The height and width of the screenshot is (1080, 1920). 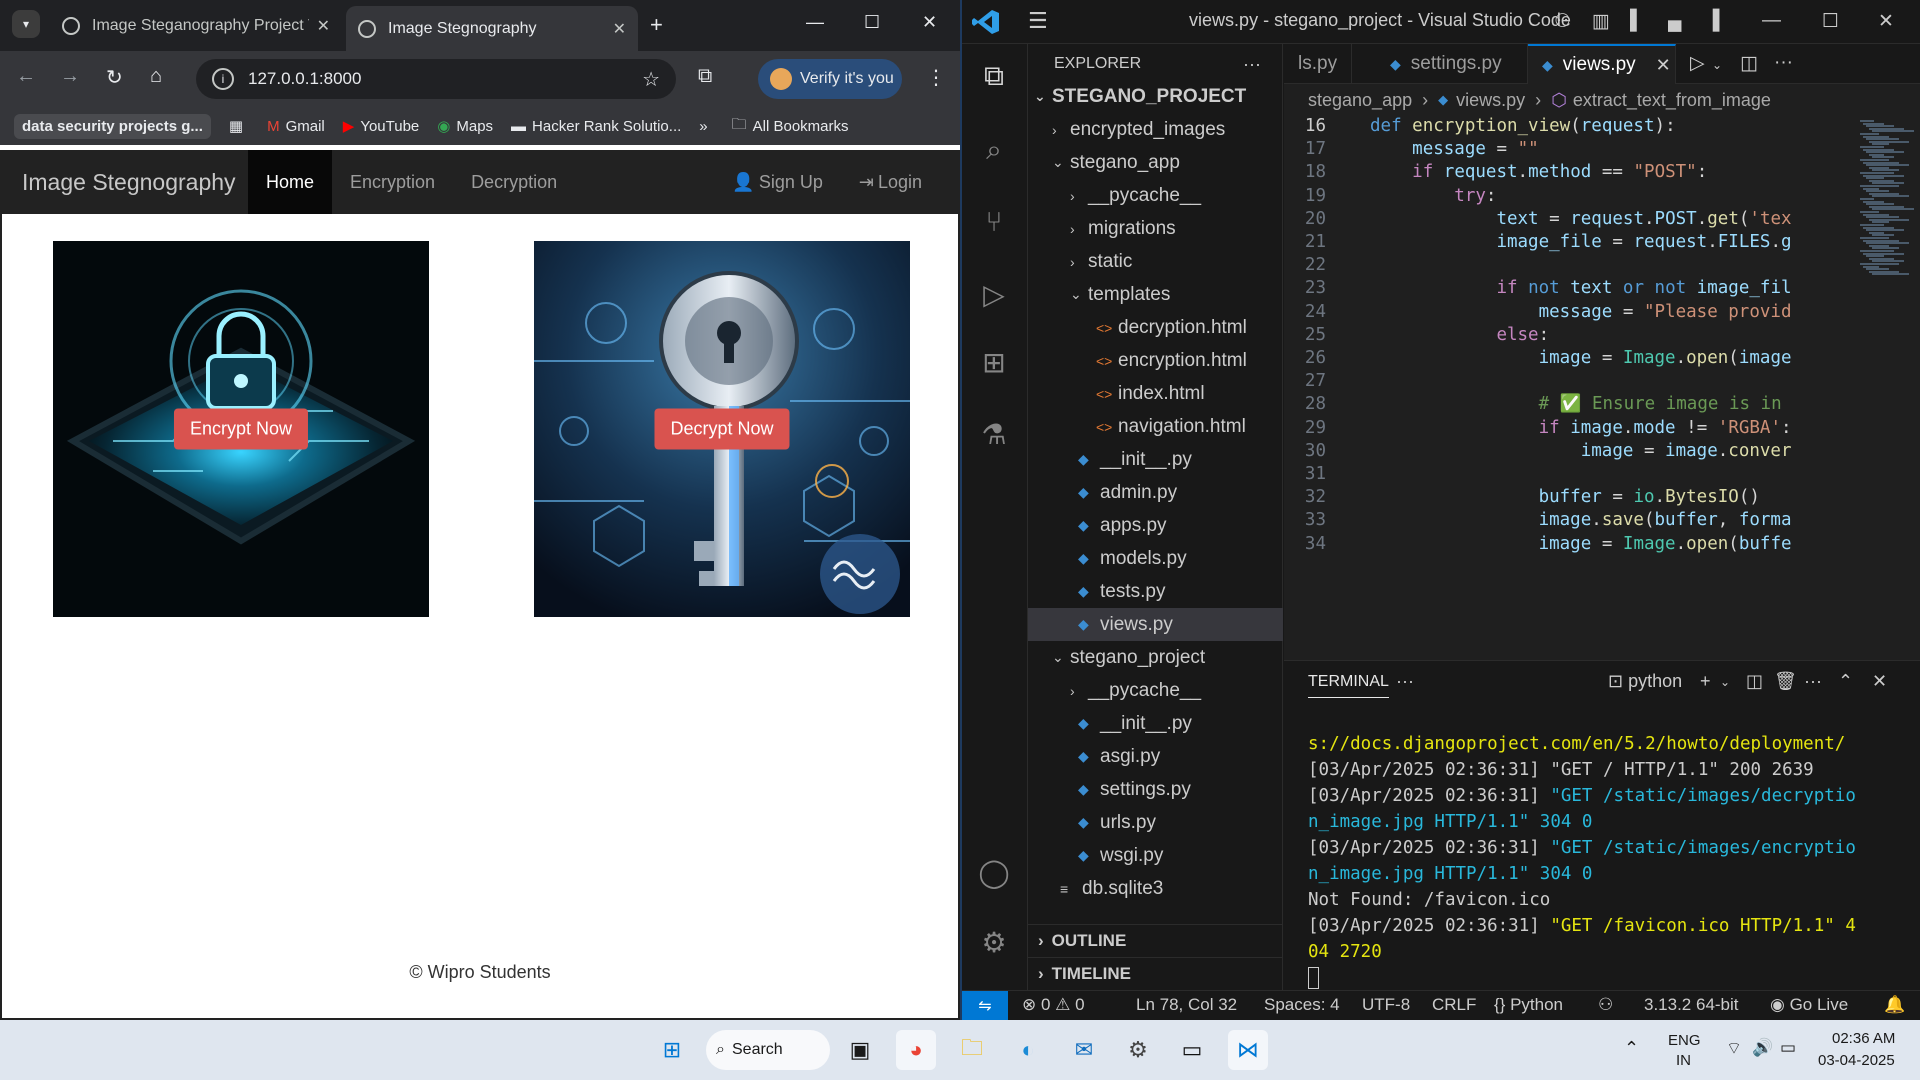 What do you see at coordinates (392, 182) in the screenshot?
I see `nav-encryption: Encryption` at bounding box center [392, 182].